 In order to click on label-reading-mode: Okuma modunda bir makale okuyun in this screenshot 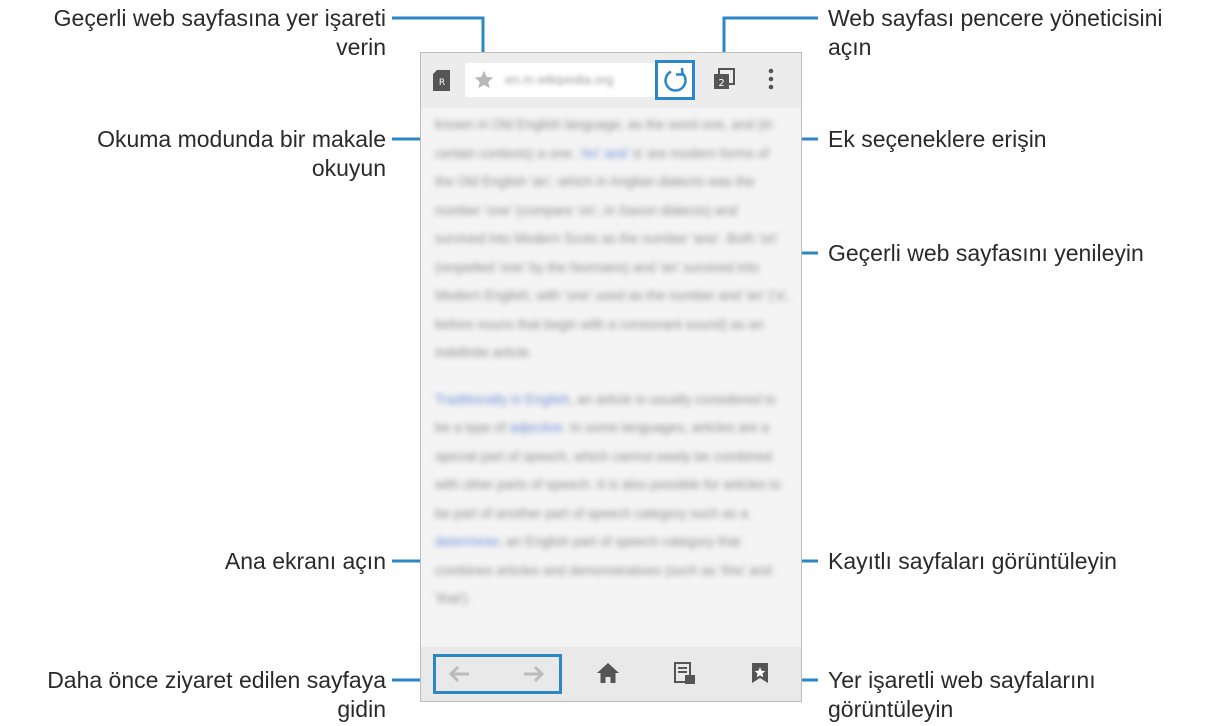, I will do `click(241, 153)`.